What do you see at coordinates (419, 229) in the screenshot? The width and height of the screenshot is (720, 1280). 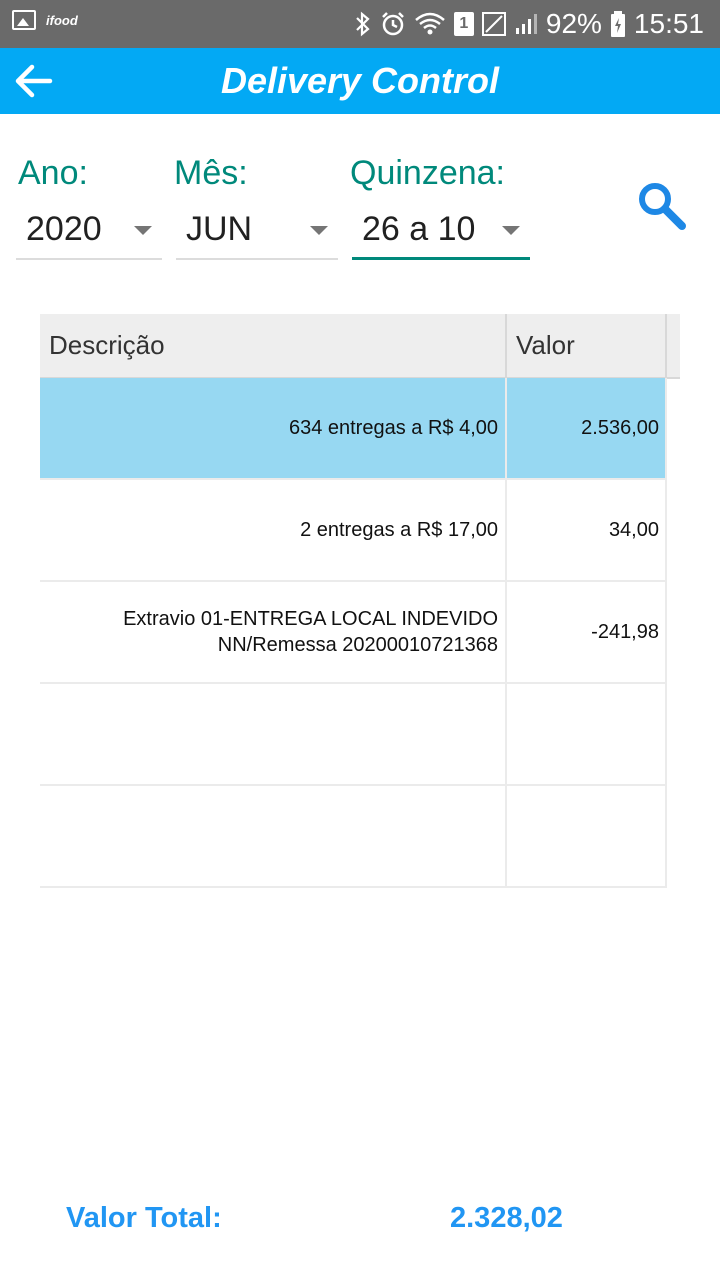 I see `quinzena-value: 26 a 10` at bounding box center [419, 229].